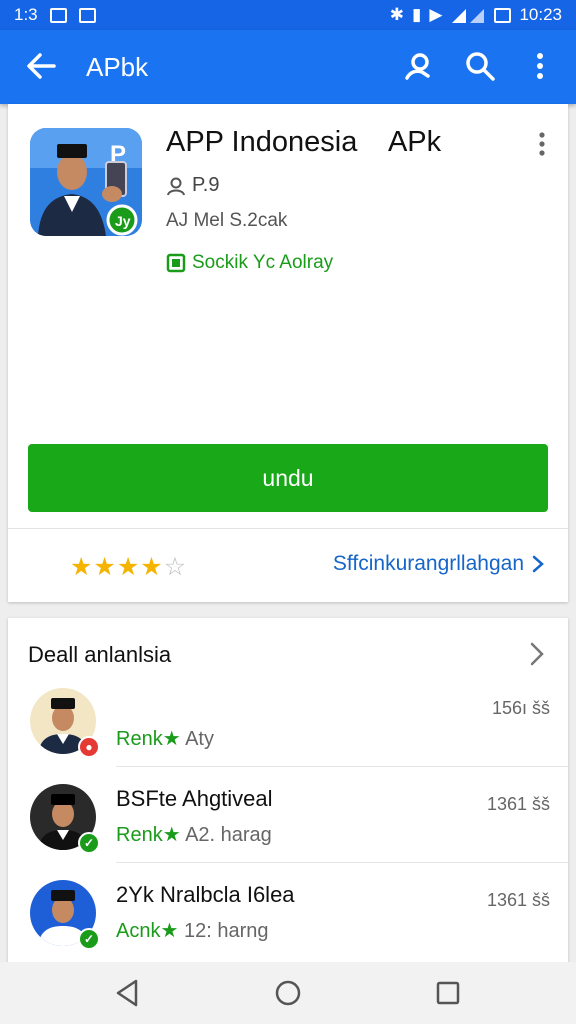 This screenshot has height=1024, width=576. Describe the element at coordinates (26, 14) in the screenshot. I see `status-time-left: 1:3` at that location.